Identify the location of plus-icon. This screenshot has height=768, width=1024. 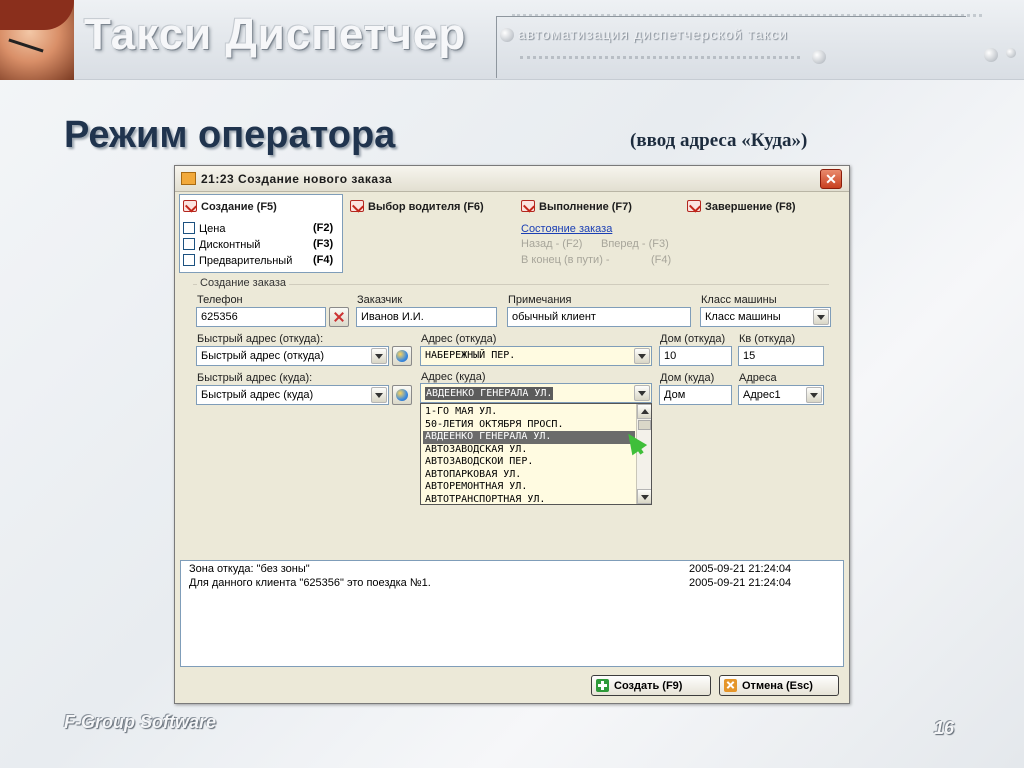
(602, 685).